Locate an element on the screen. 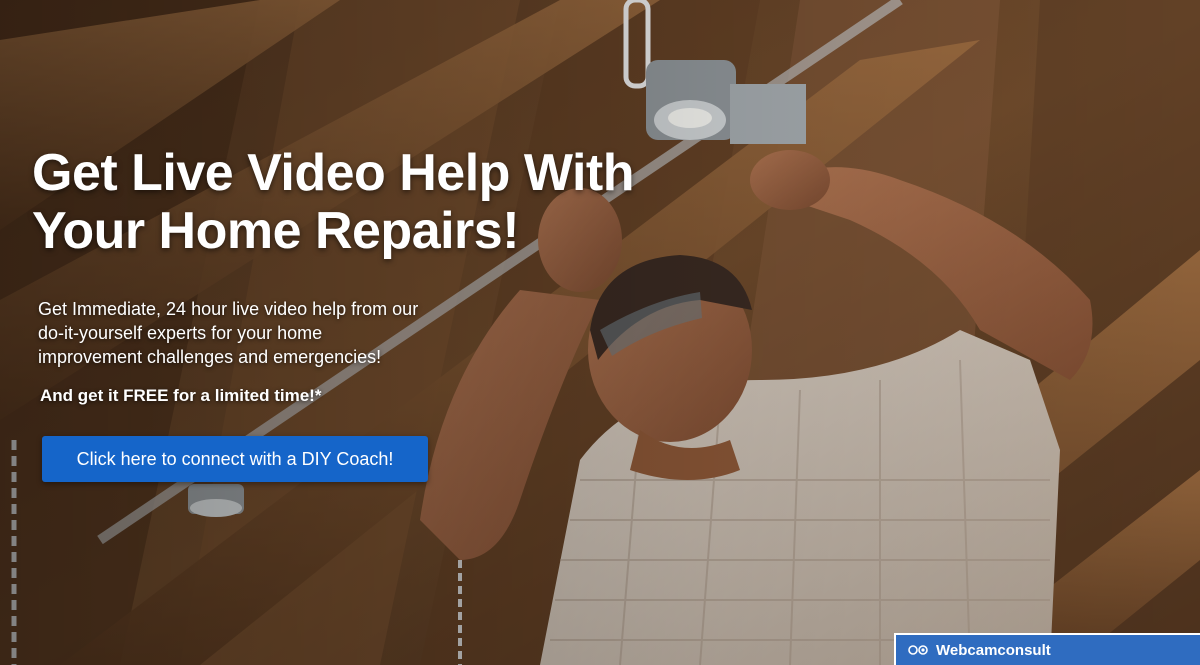 Image resolution: width=1200 pixels, height=665 pixels. webcamconsult-label: Webcamconsult is located at coordinates (993, 650).